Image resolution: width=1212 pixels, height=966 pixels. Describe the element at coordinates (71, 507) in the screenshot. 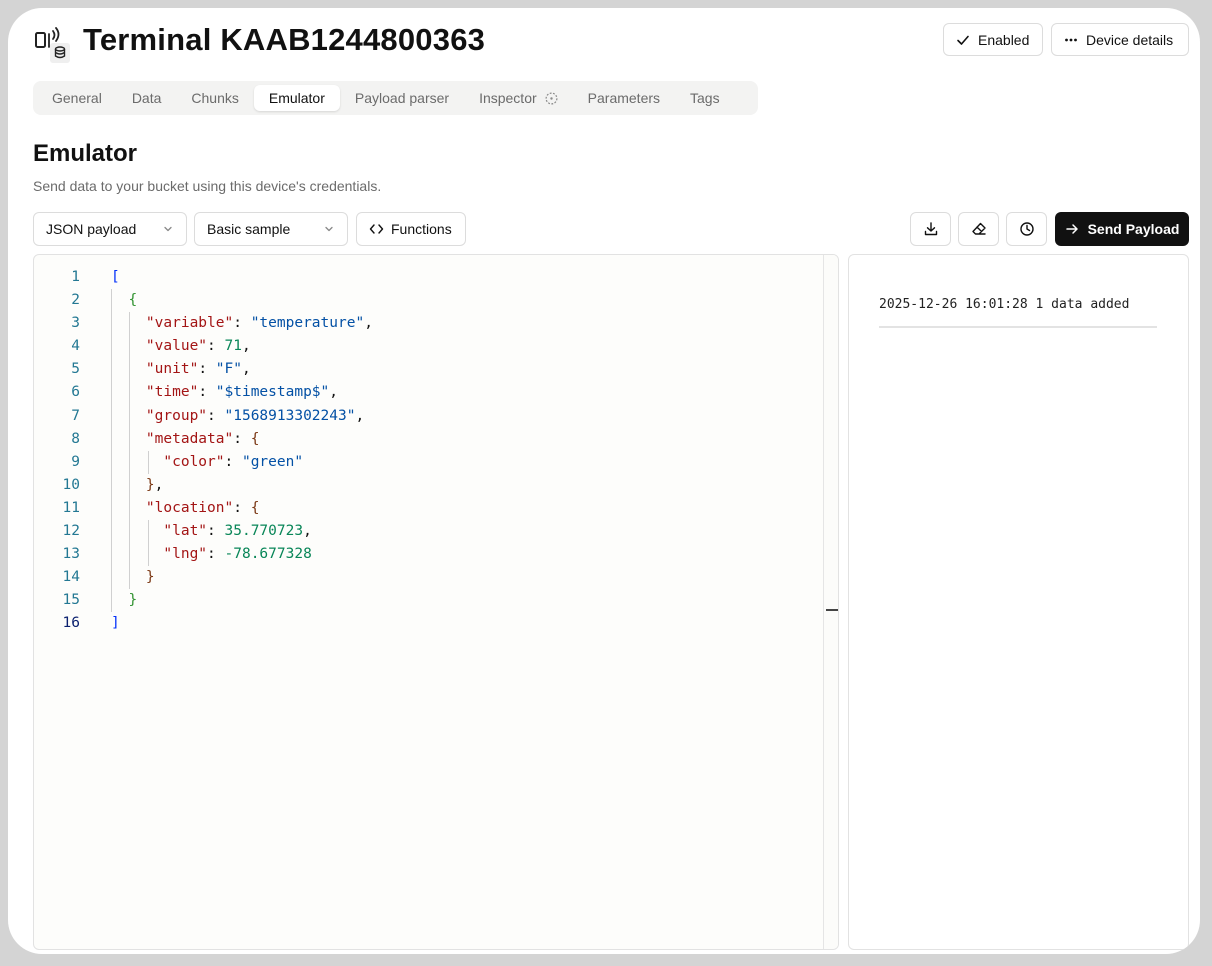

I see `line-number: 11` at that location.